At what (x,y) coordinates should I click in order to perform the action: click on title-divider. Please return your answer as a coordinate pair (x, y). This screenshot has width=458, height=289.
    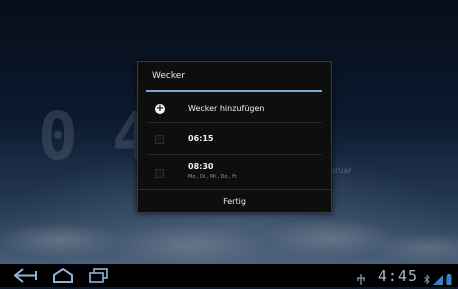
    Looking at the image, I should click on (234, 91).